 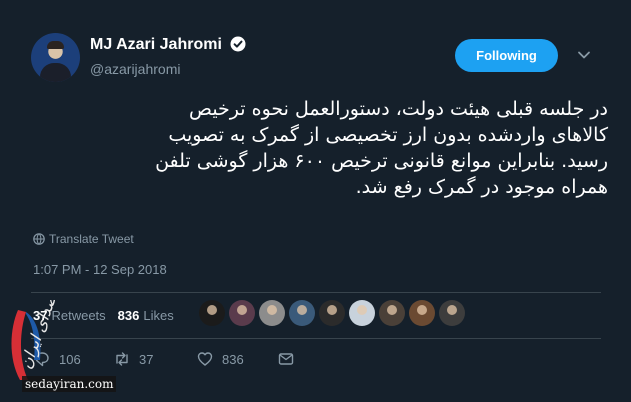 What do you see at coordinates (233, 359) in the screenshot?
I see `like-count: 836` at bounding box center [233, 359].